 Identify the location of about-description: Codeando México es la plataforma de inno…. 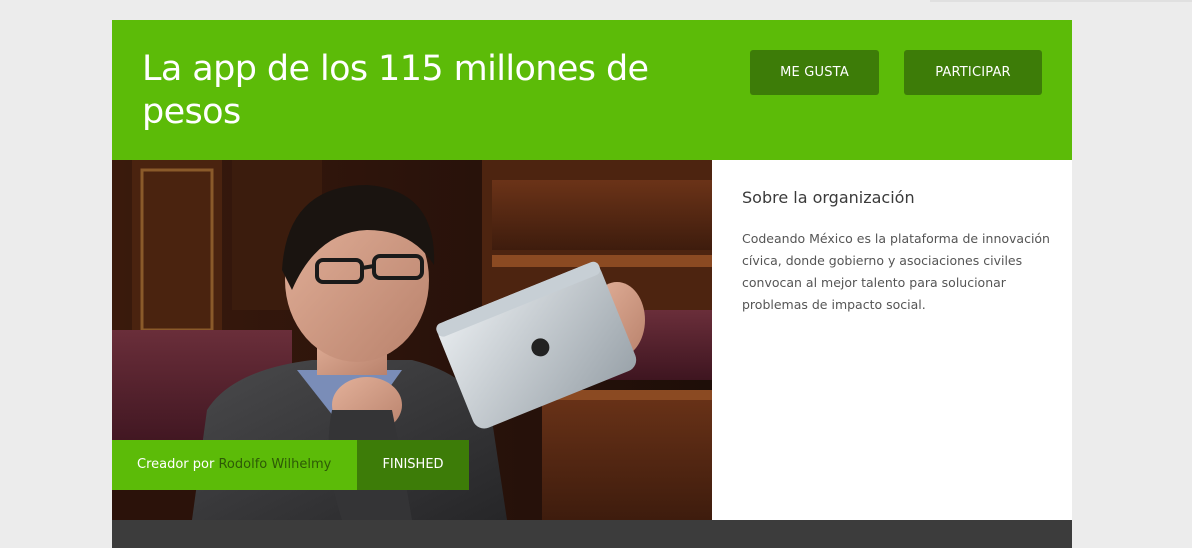
(896, 271).